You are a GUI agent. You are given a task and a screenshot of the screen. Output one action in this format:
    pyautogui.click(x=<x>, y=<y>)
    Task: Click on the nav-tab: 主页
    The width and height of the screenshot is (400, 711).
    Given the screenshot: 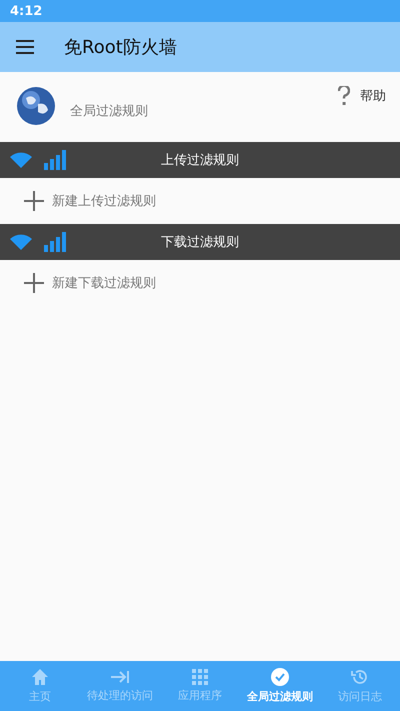 What is the action you would take?
    pyautogui.click(x=40, y=686)
    